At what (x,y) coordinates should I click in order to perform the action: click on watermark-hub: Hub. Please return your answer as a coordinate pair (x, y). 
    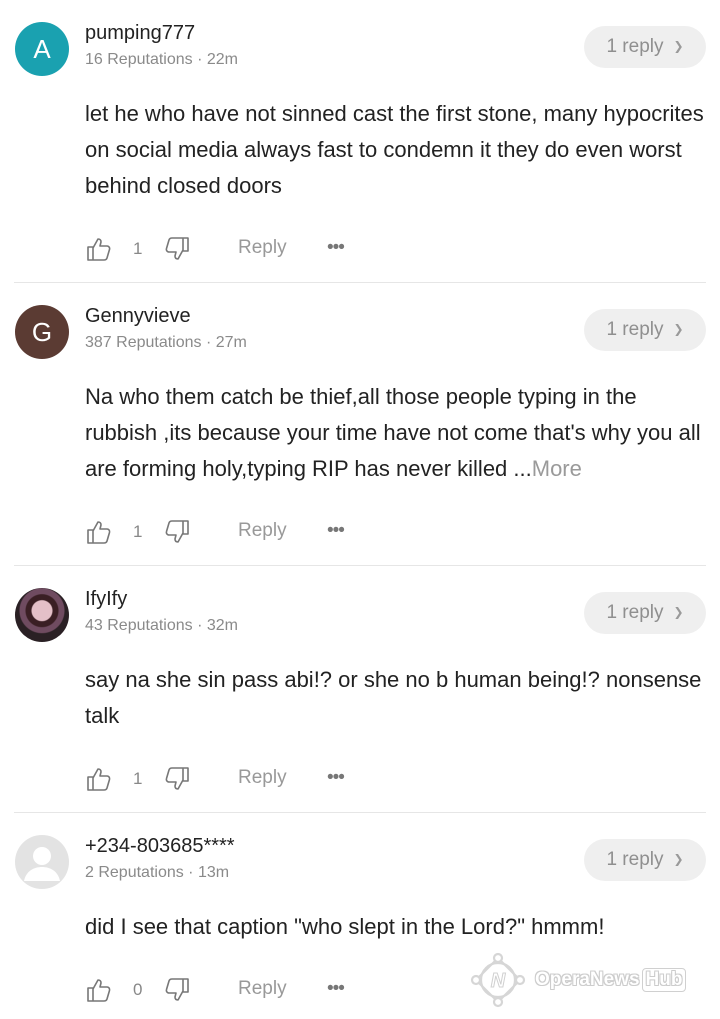
    Looking at the image, I should click on (664, 980).